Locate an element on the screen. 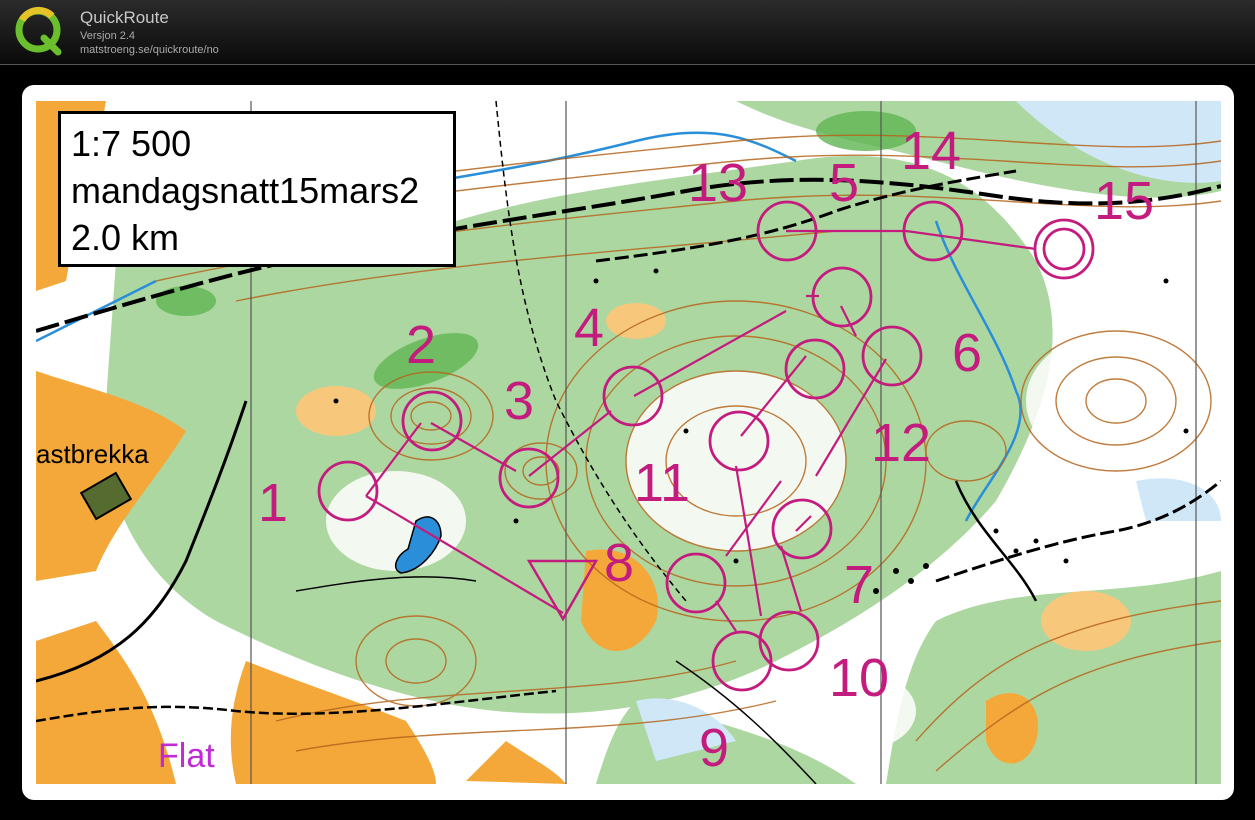 The width and height of the screenshot is (1255, 820). control-number-4: 4 is located at coordinates (589, 328).